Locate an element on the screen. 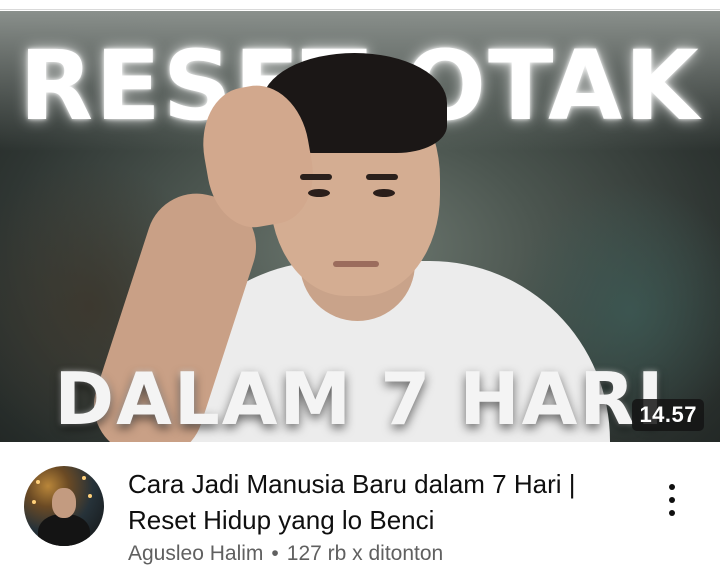  avatar-body is located at coordinates (64, 530).